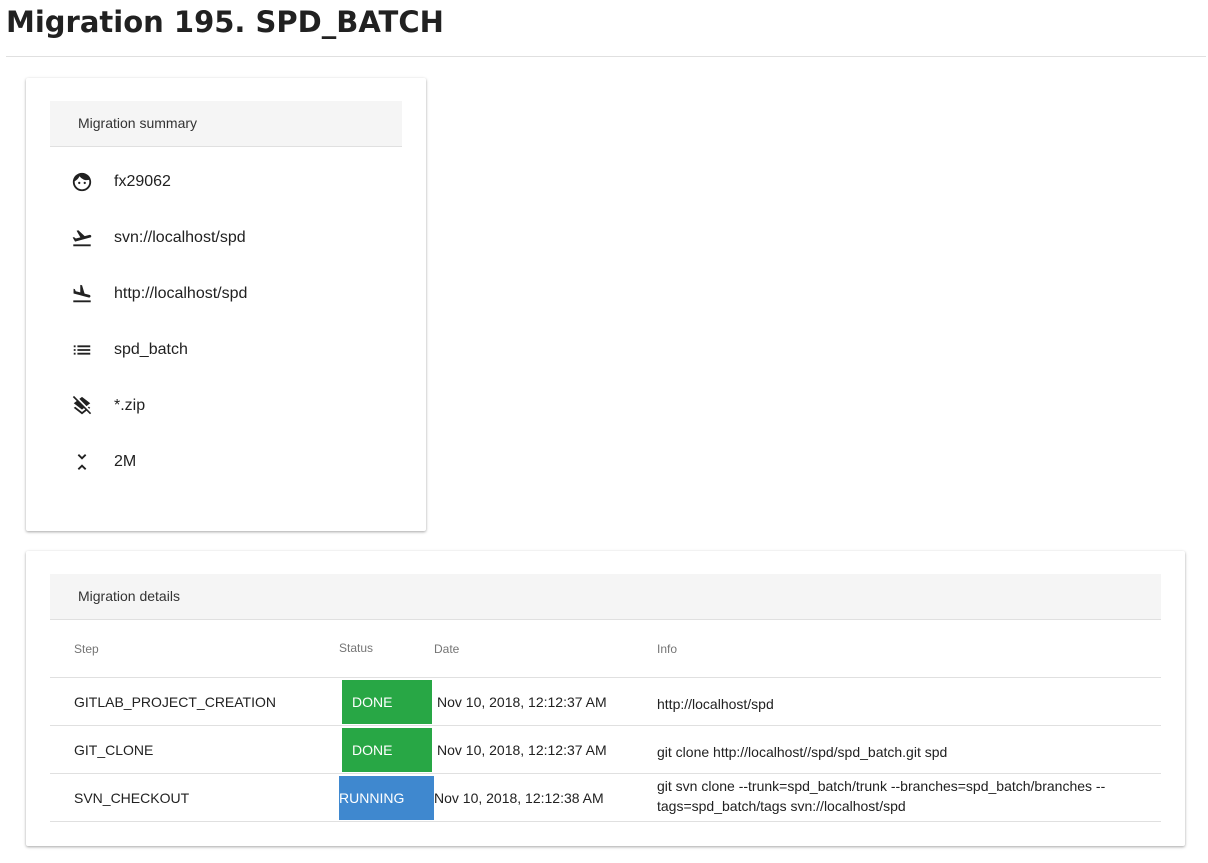  What do you see at coordinates (151, 349) in the screenshot?
I see `summary-project-value: spd_batch` at bounding box center [151, 349].